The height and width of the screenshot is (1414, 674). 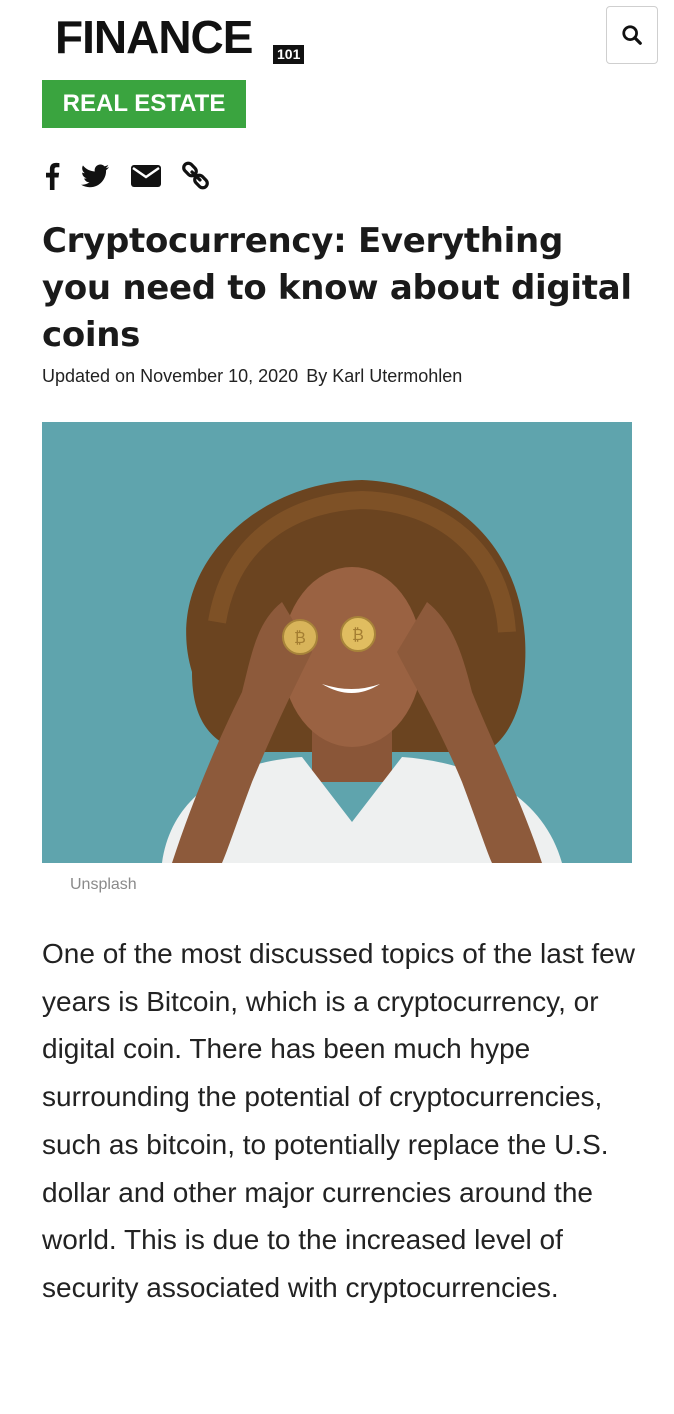 I want to click on facebook-icon, so click(x=52, y=176).